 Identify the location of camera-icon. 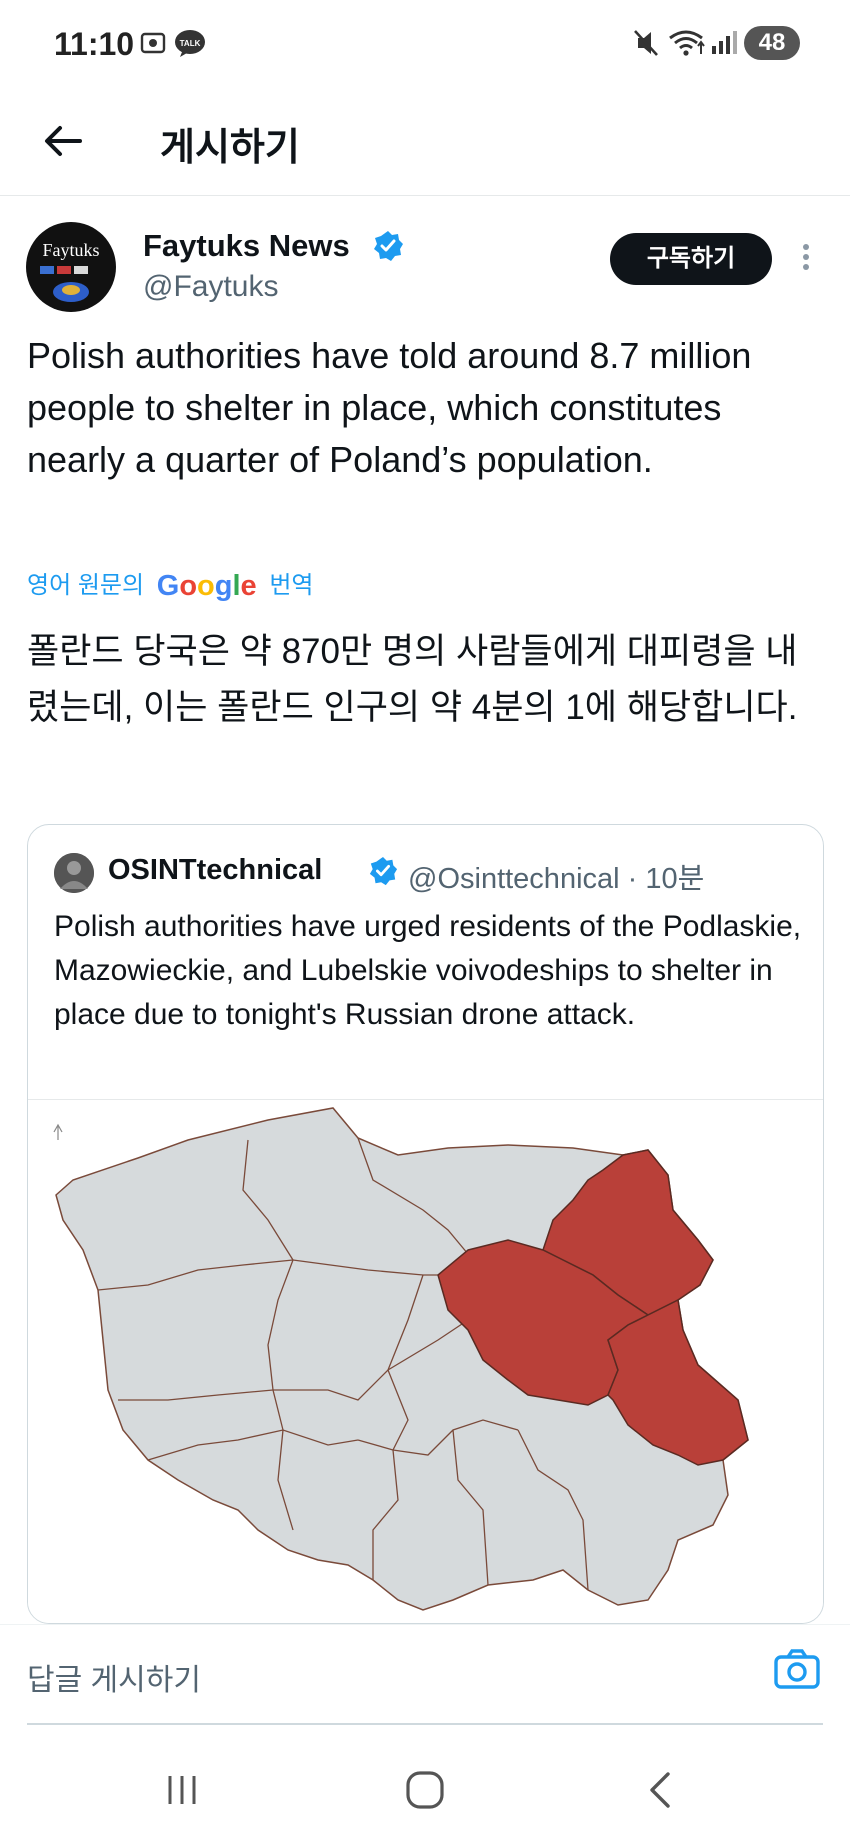
(797, 1670).